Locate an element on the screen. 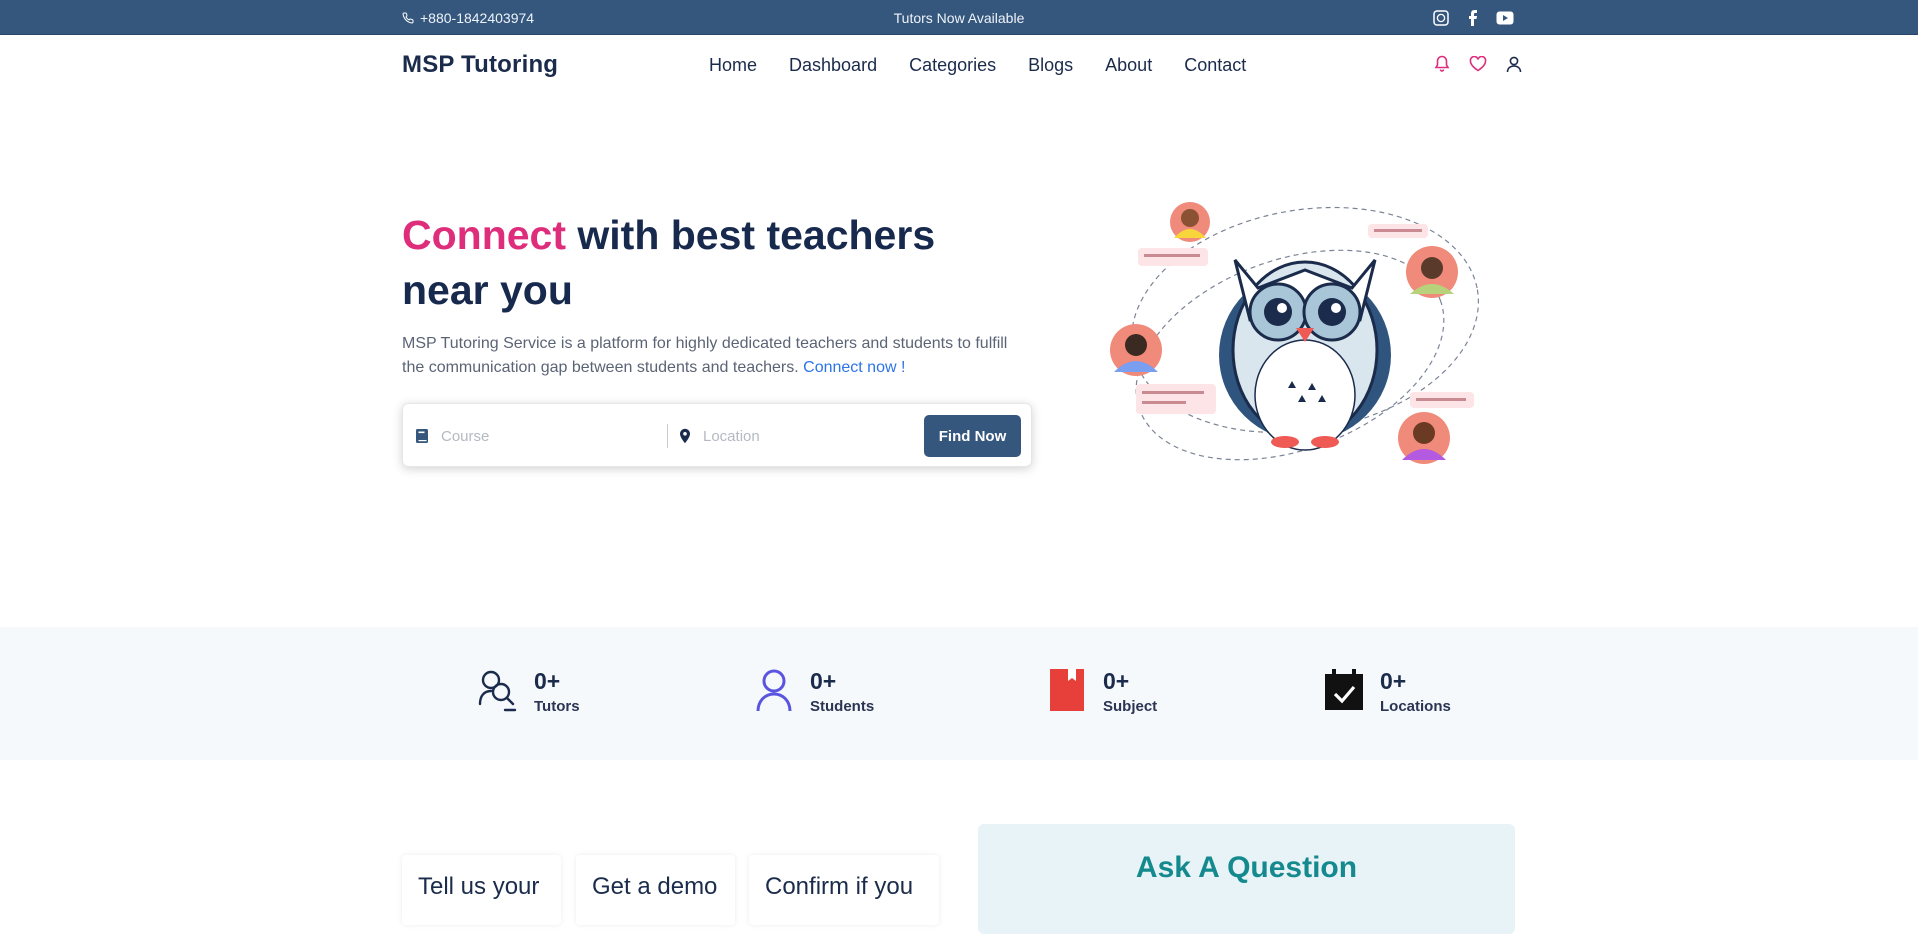  user-icon is located at coordinates (1514, 64).